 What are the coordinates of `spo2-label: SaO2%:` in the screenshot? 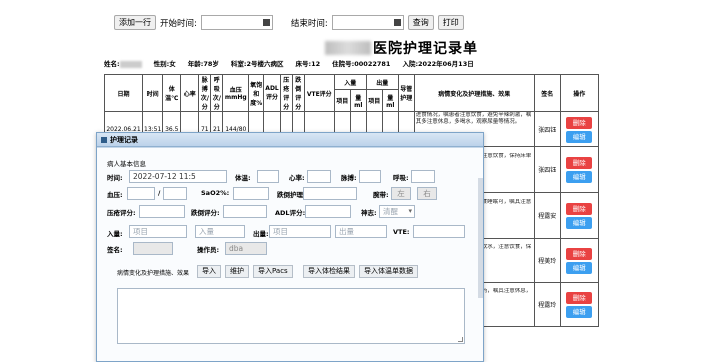 It's located at (215, 193).